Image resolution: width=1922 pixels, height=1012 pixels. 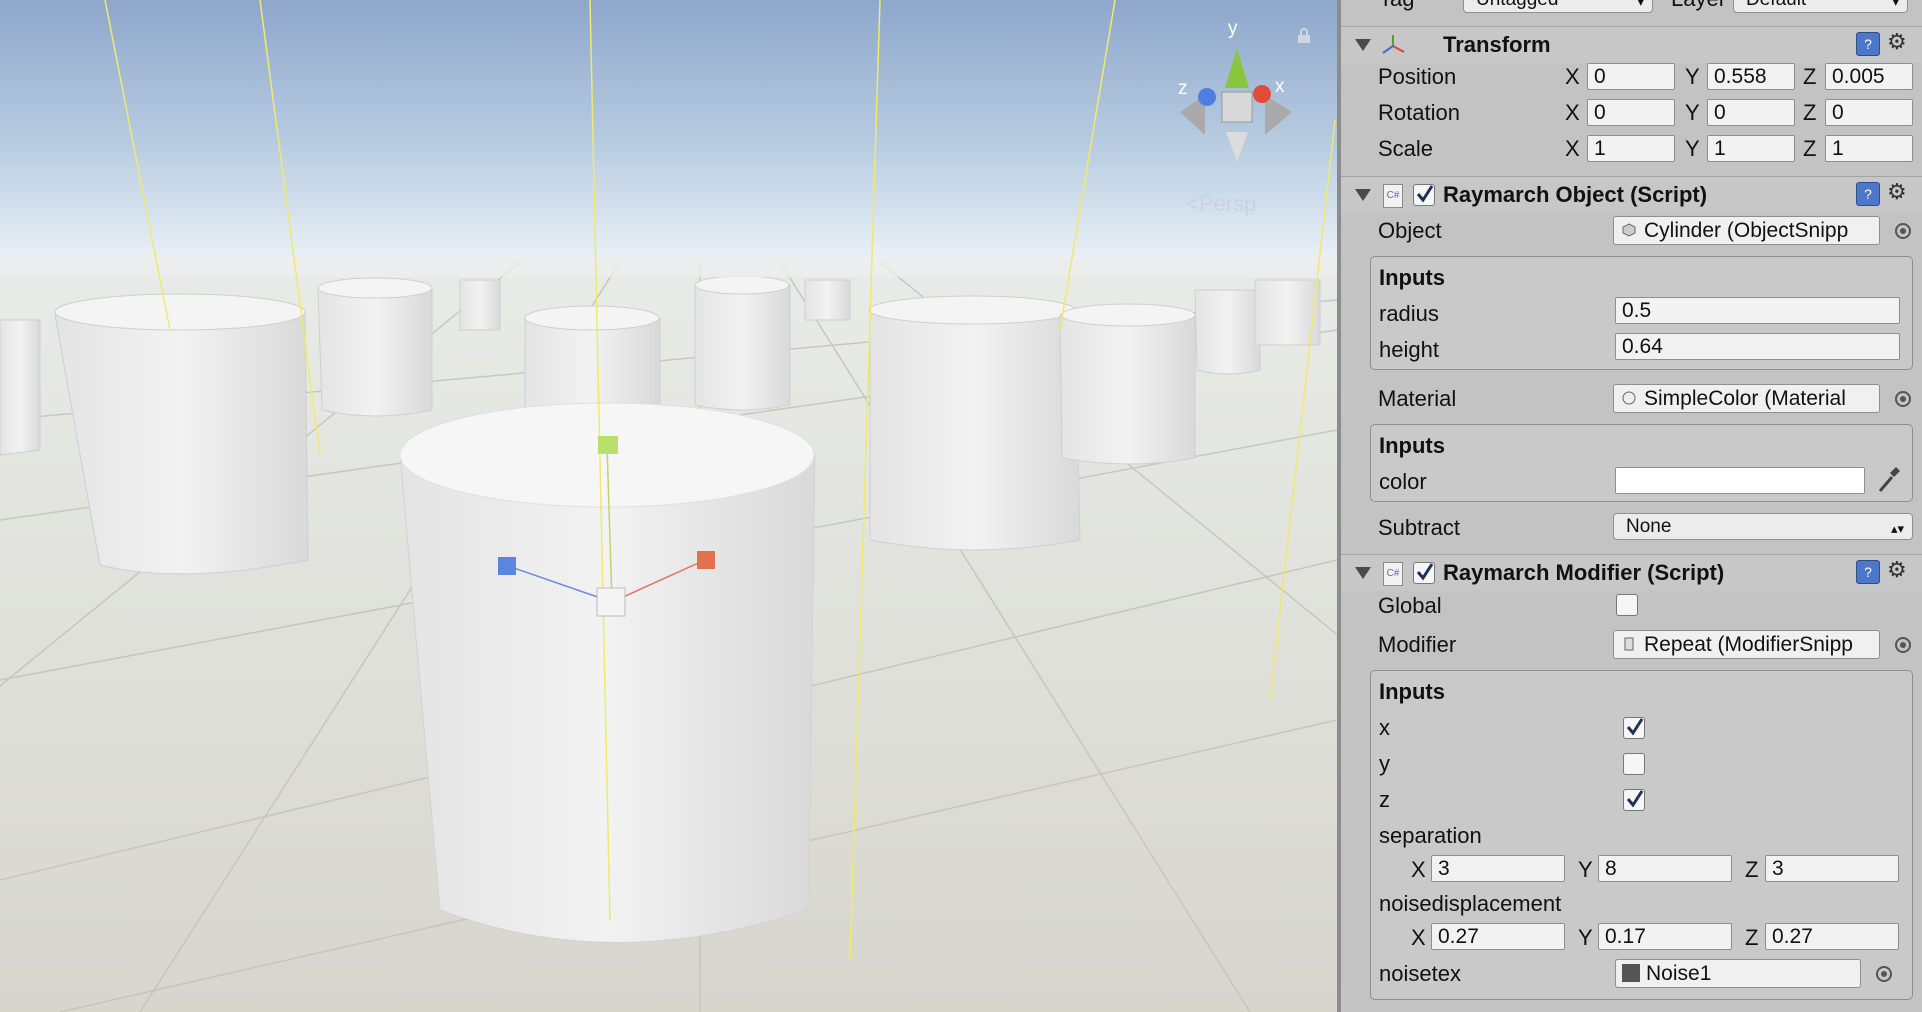 What do you see at coordinates (1869, 76) in the screenshot?
I see `position-z-field: 0.005` at bounding box center [1869, 76].